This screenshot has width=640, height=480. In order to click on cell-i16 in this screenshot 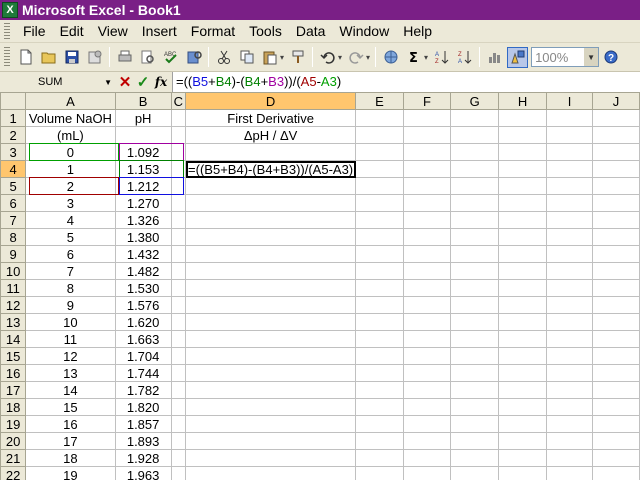, I will do `click(570, 373)`.